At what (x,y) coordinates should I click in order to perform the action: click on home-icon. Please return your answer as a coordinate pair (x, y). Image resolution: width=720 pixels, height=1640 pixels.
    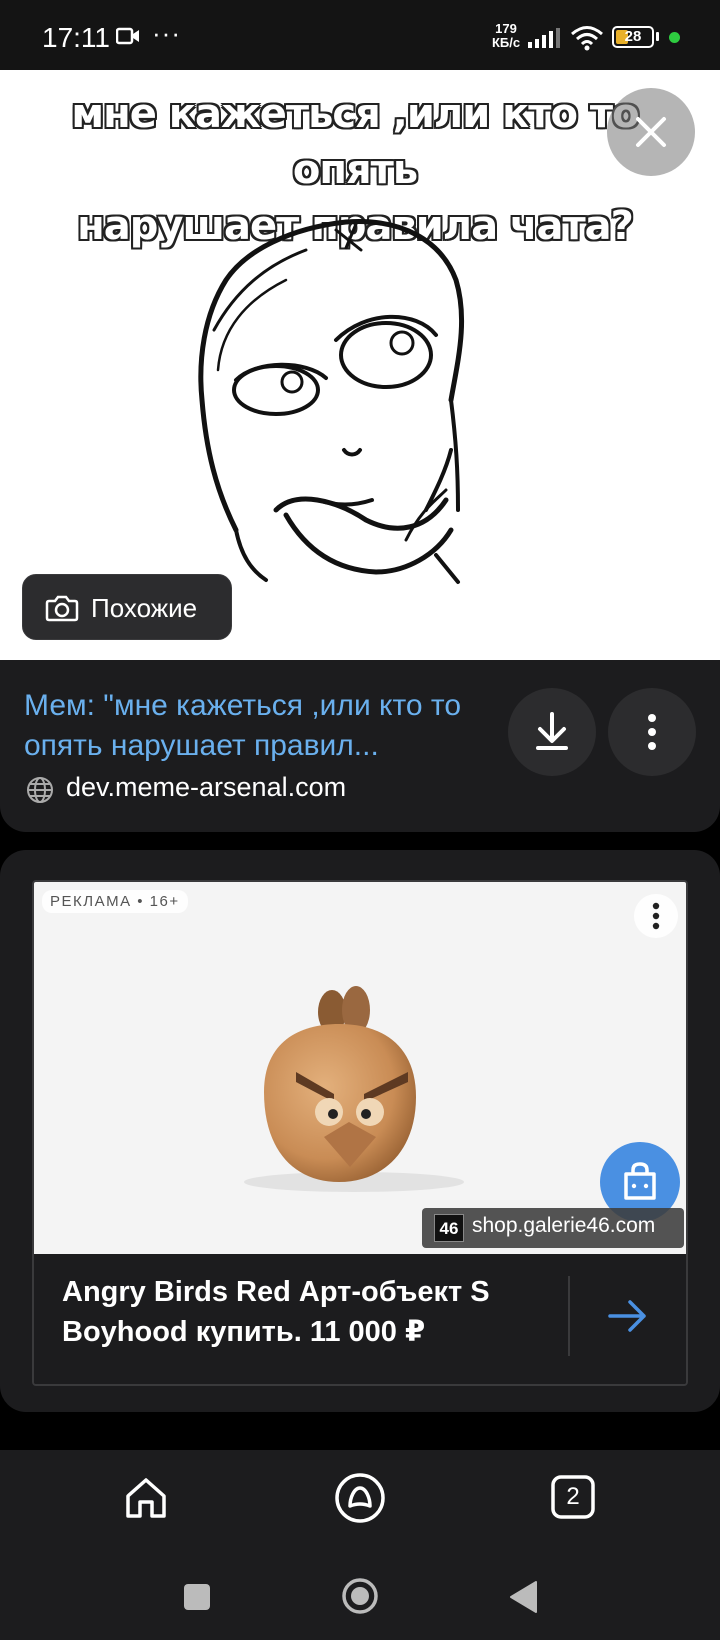
    Looking at the image, I should click on (146, 1498).